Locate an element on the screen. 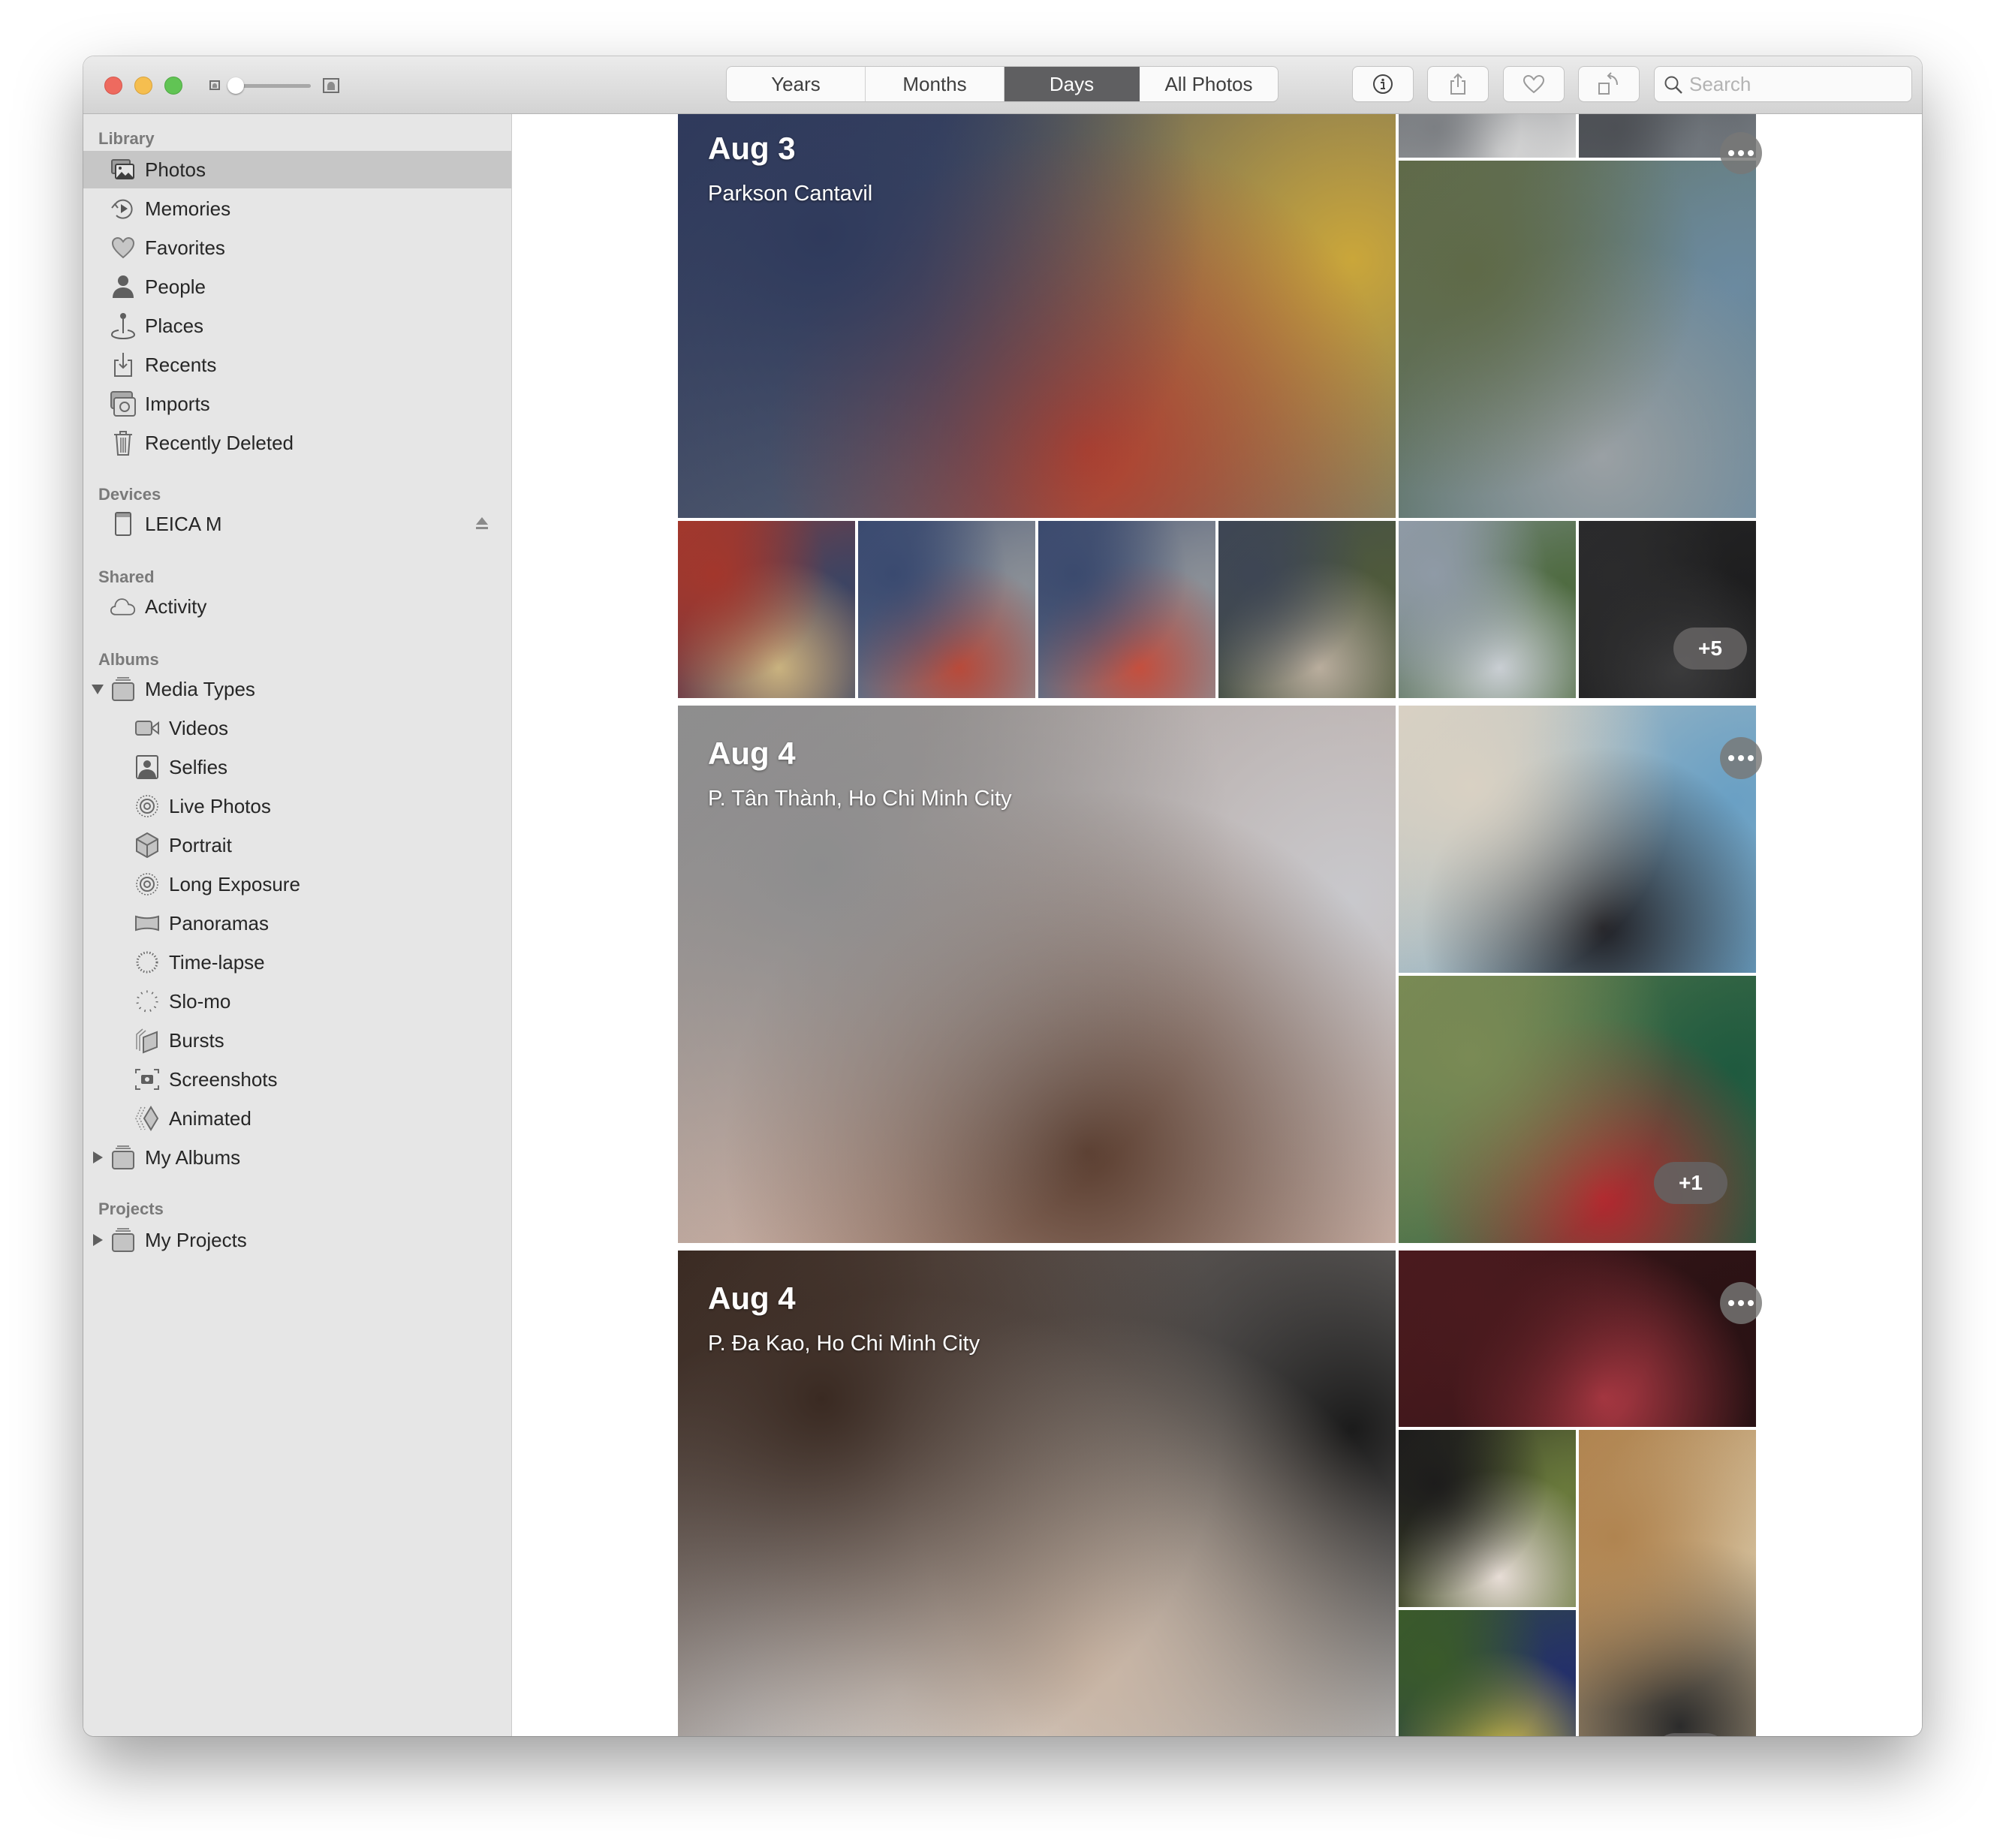 This screenshot has height=1848, width=2006. sidebar-item-screenshots: Screenshots is located at coordinates (297, 1079).